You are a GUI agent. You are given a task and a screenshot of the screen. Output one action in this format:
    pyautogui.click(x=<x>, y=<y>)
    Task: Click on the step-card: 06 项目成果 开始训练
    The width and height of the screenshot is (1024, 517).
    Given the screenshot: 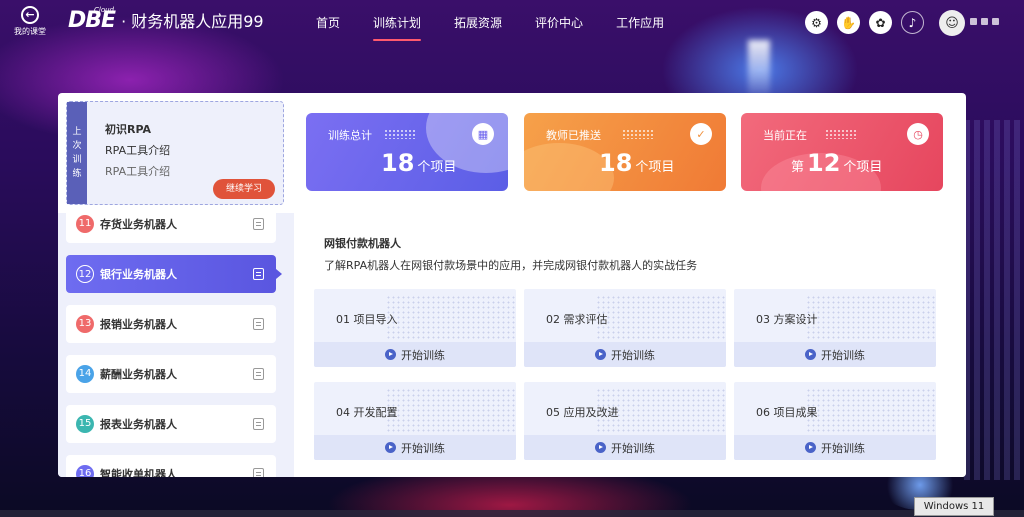 What is the action you would take?
    pyautogui.click(x=835, y=421)
    